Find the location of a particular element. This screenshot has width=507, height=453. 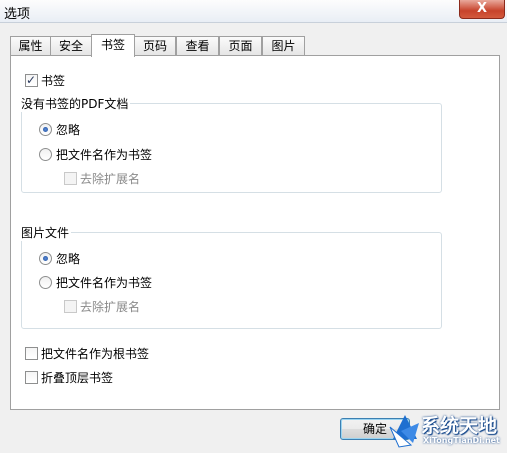

pdf-group-legend: 没有书签的PDF文档 is located at coordinates (76, 104).